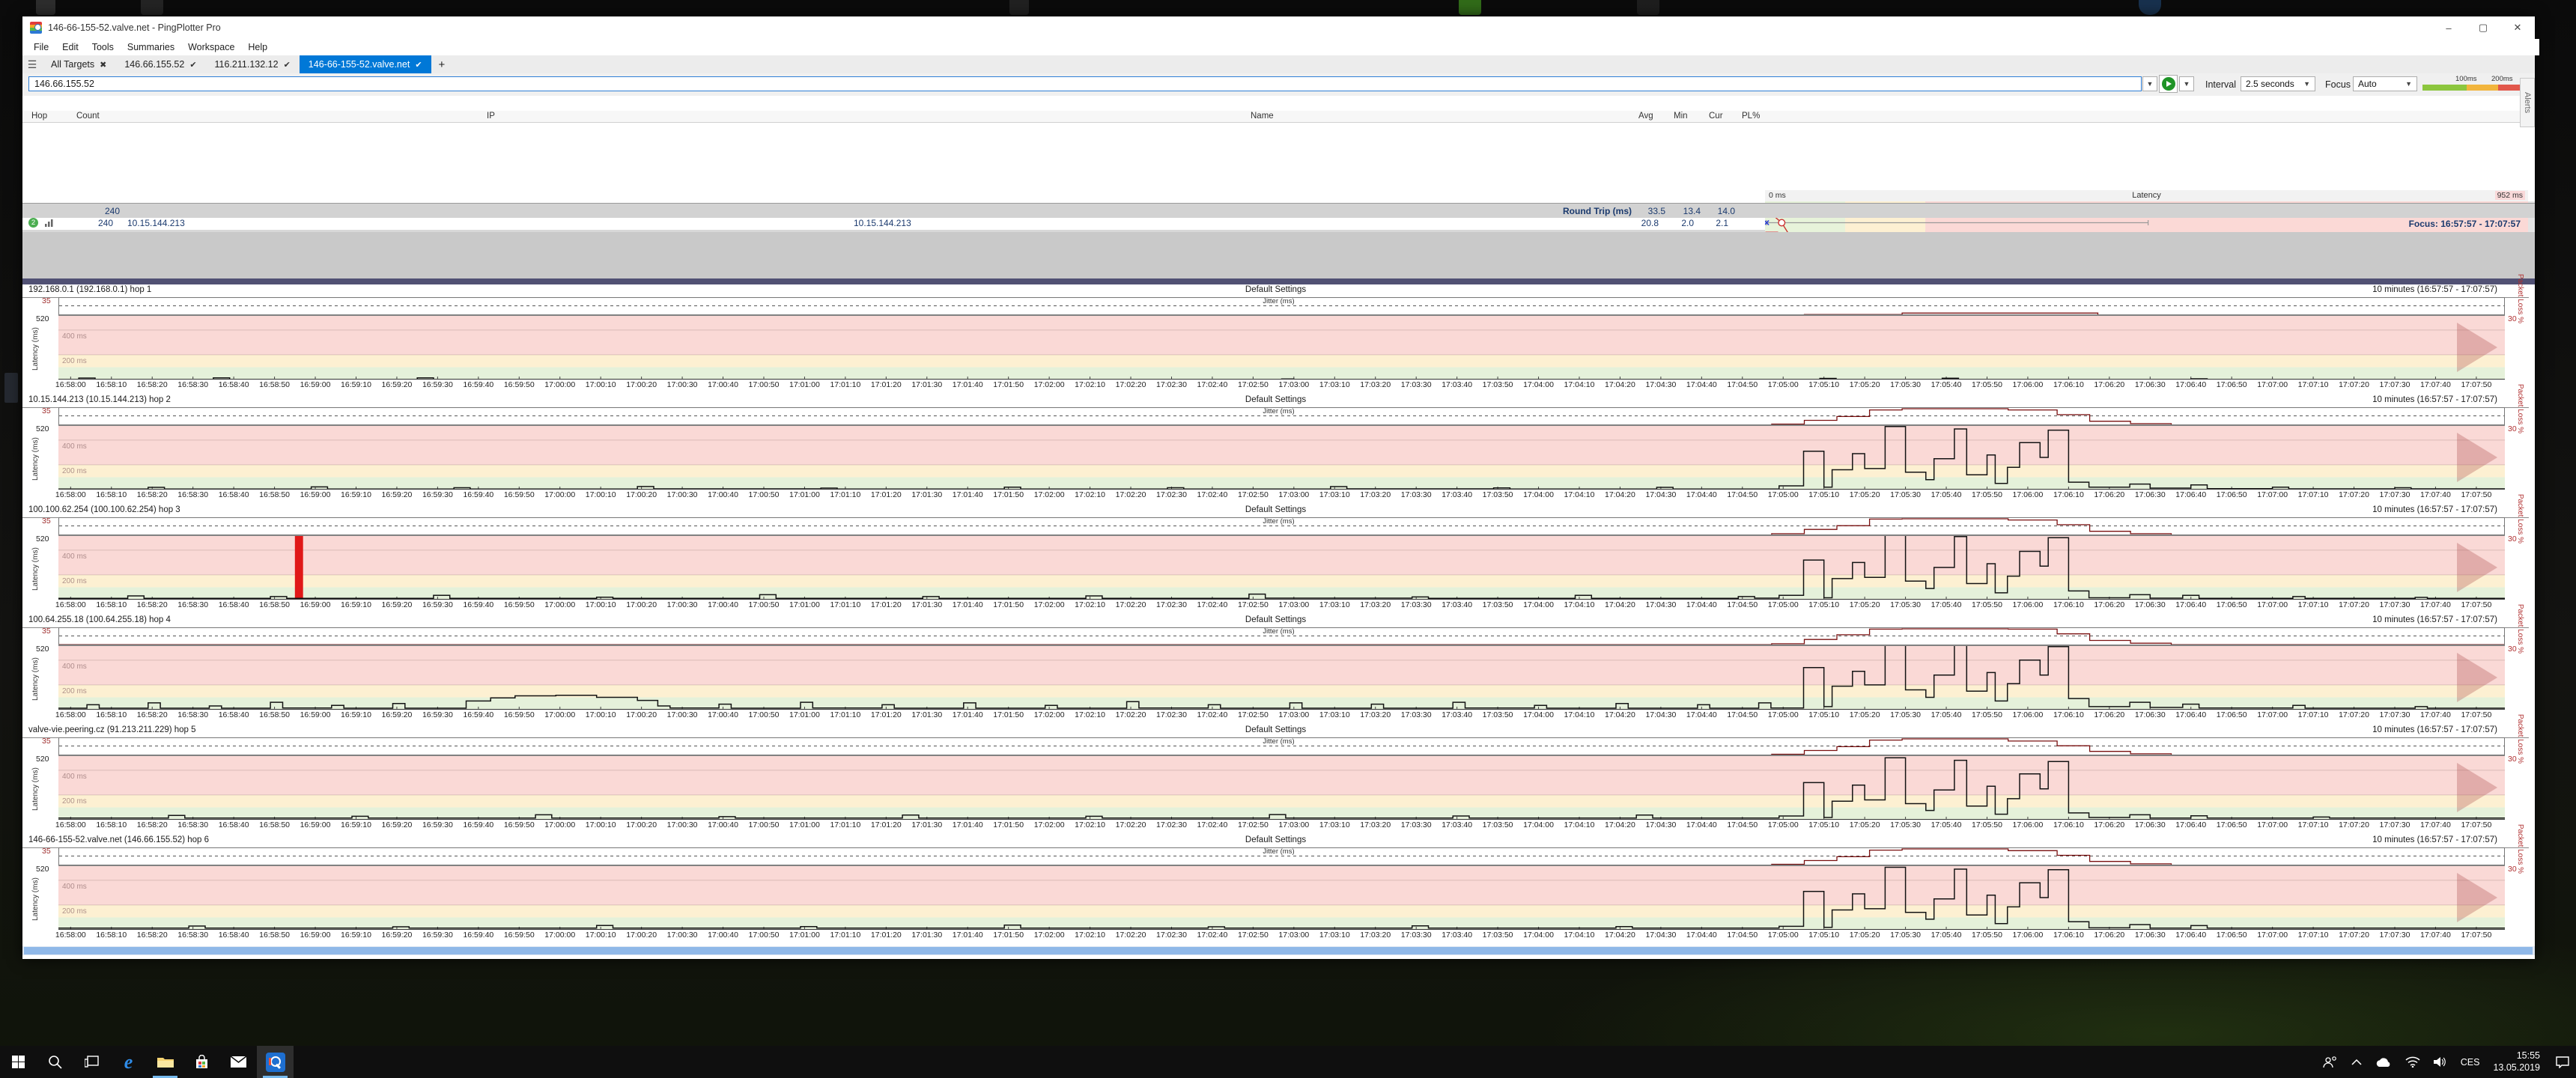 This screenshot has width=2576, height=1078. What do you see at coordinates (442, 64) in the screenshot?
I see `new-tab-button: +` at bounding box center [442, 64].